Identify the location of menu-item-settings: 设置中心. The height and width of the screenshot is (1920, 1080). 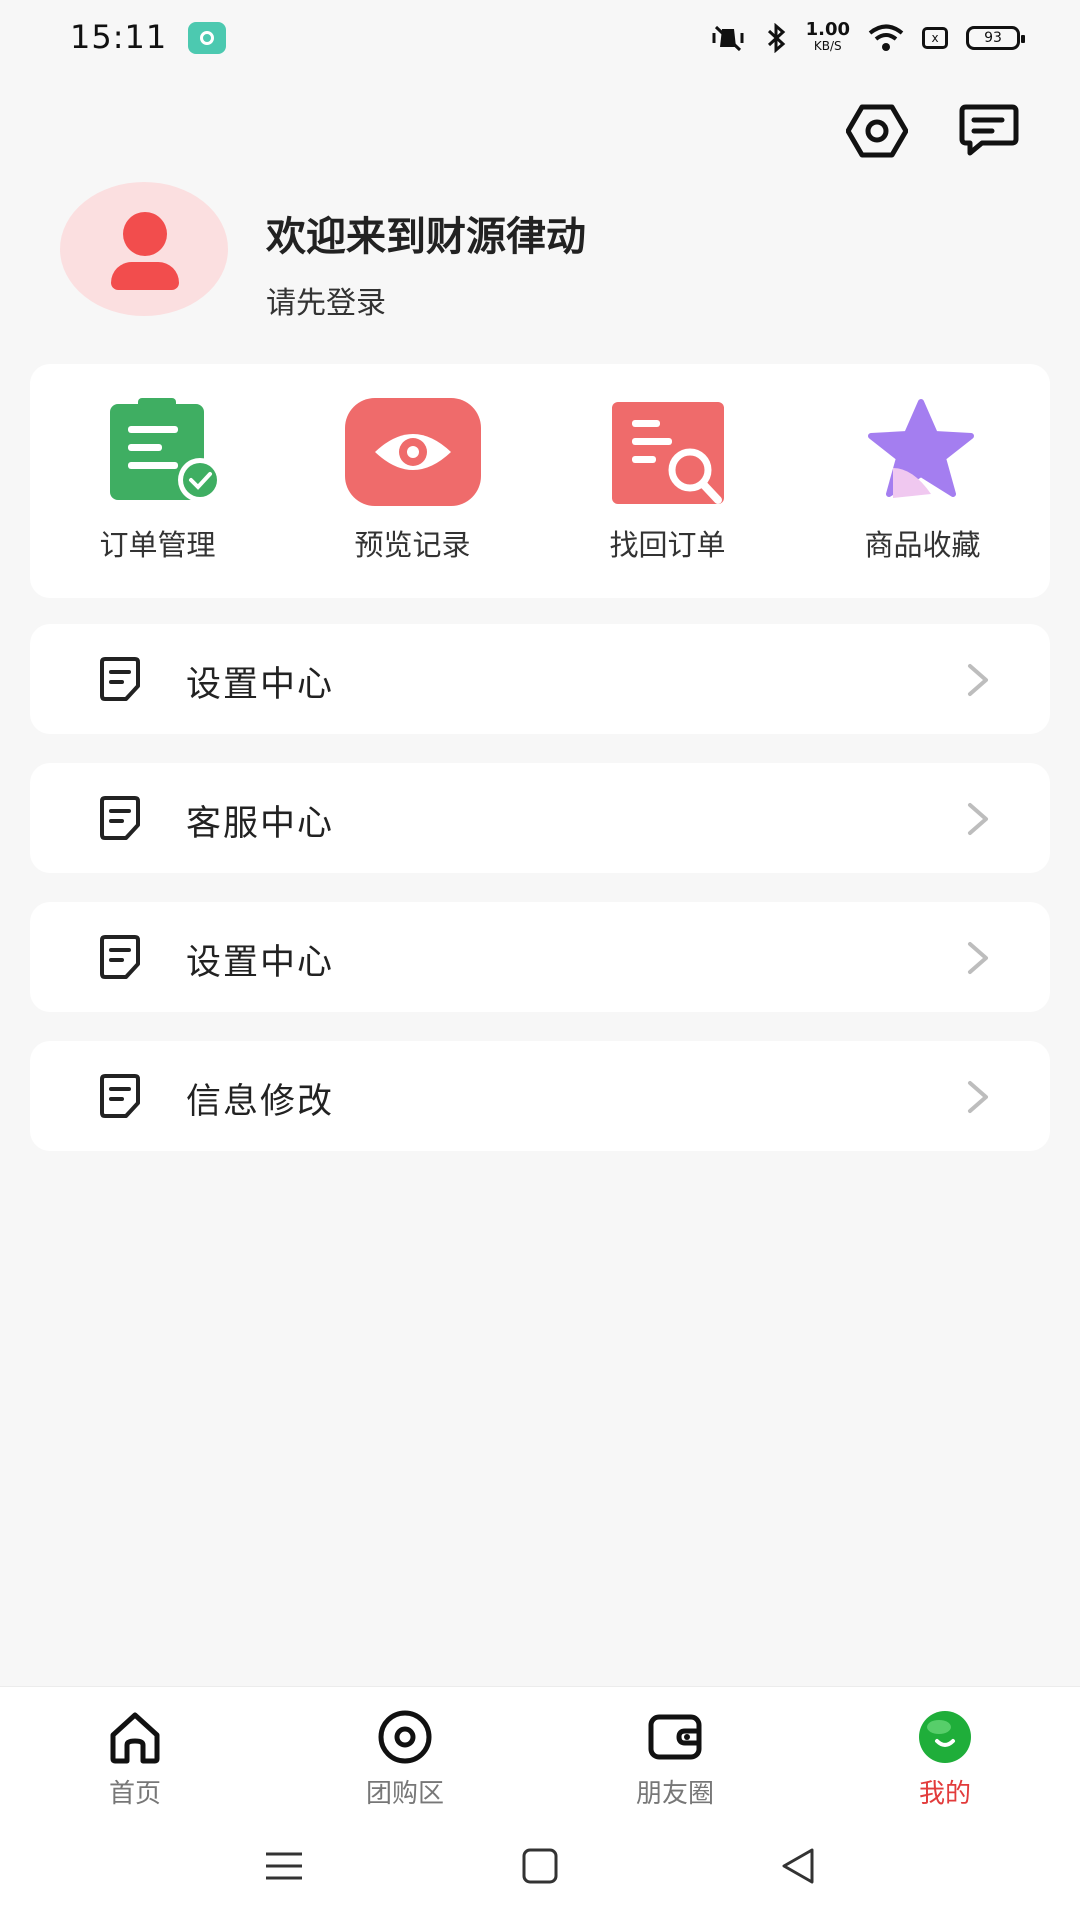
(540, 679).